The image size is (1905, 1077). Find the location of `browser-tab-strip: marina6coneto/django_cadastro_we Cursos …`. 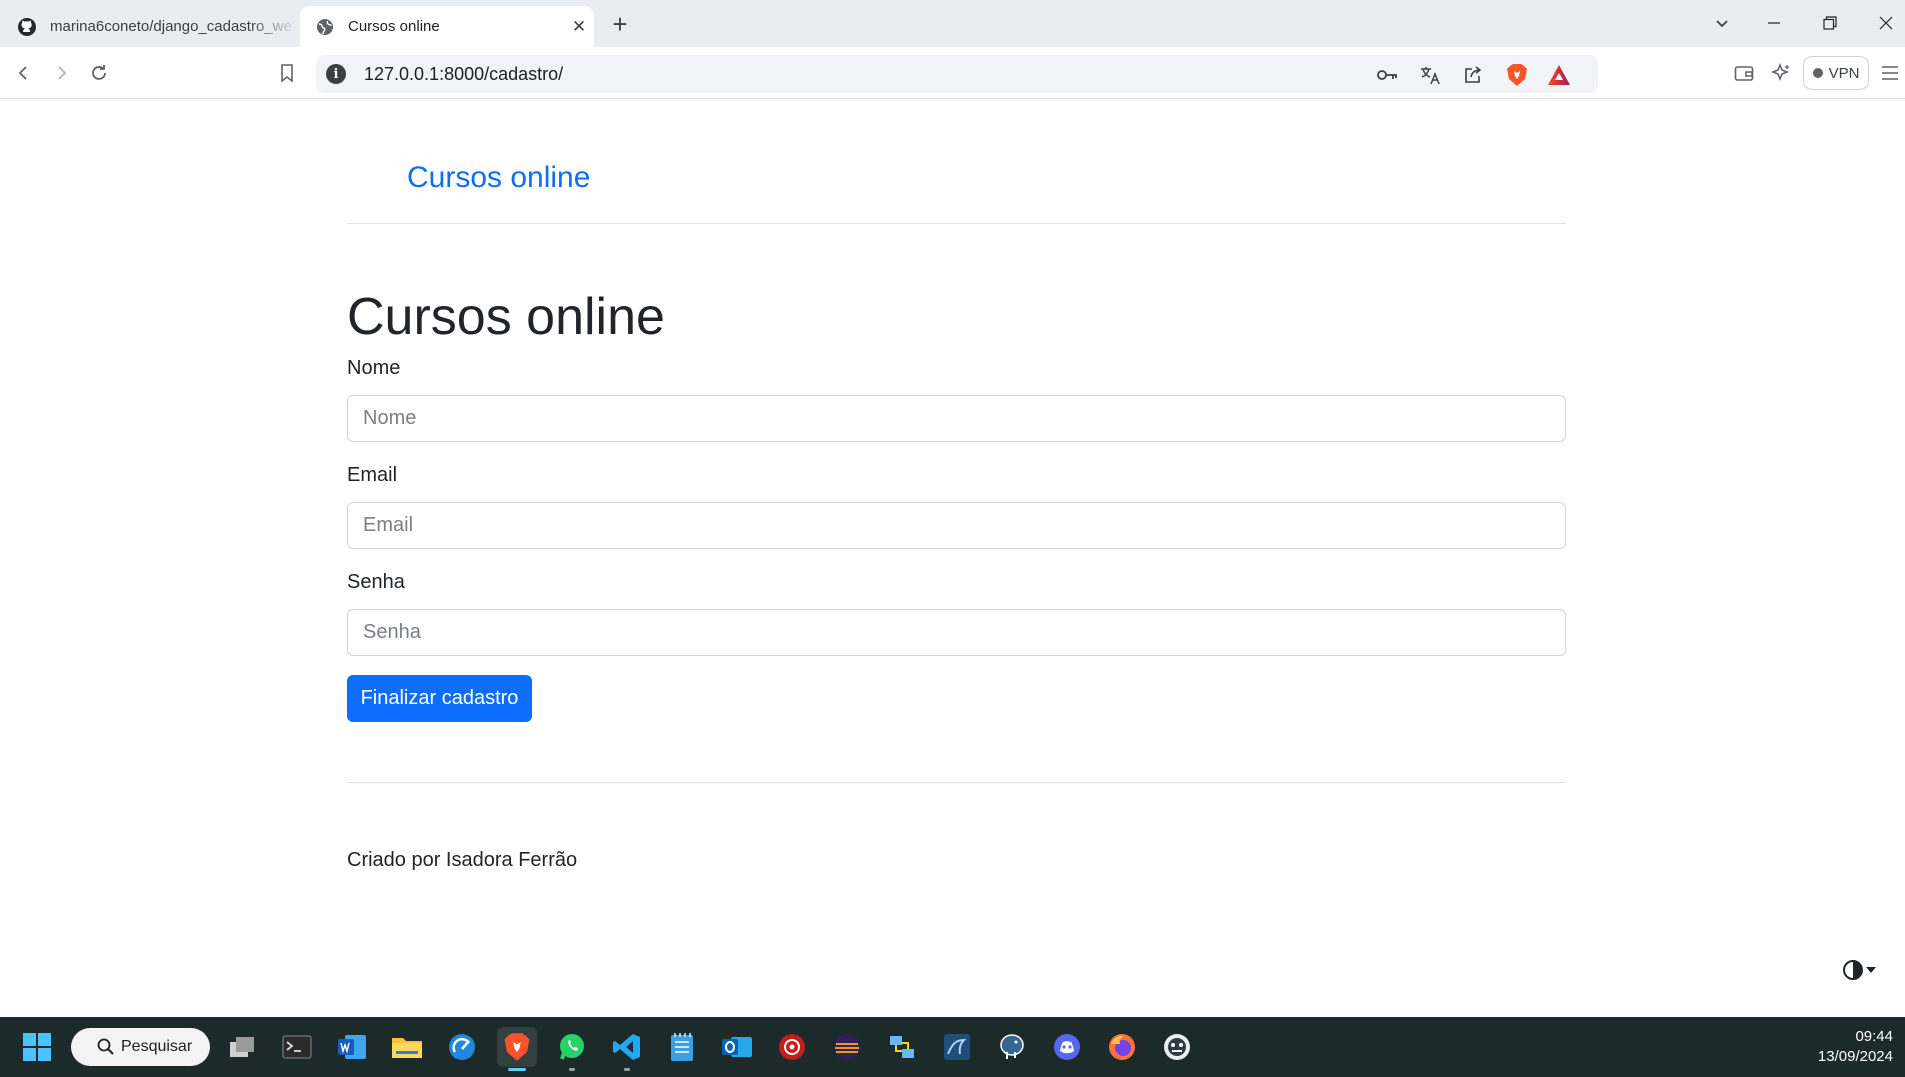

browser-tab-strip: marina6coneto/django_cadastro_we Cursos … is located at coordinates (952, 23).